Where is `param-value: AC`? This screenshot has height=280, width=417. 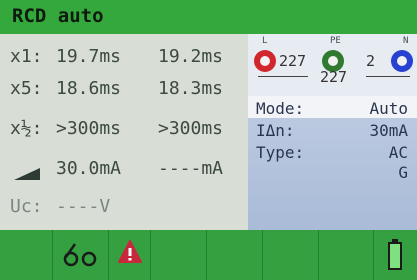 param-value: AC is located at coordinates (398, 152).